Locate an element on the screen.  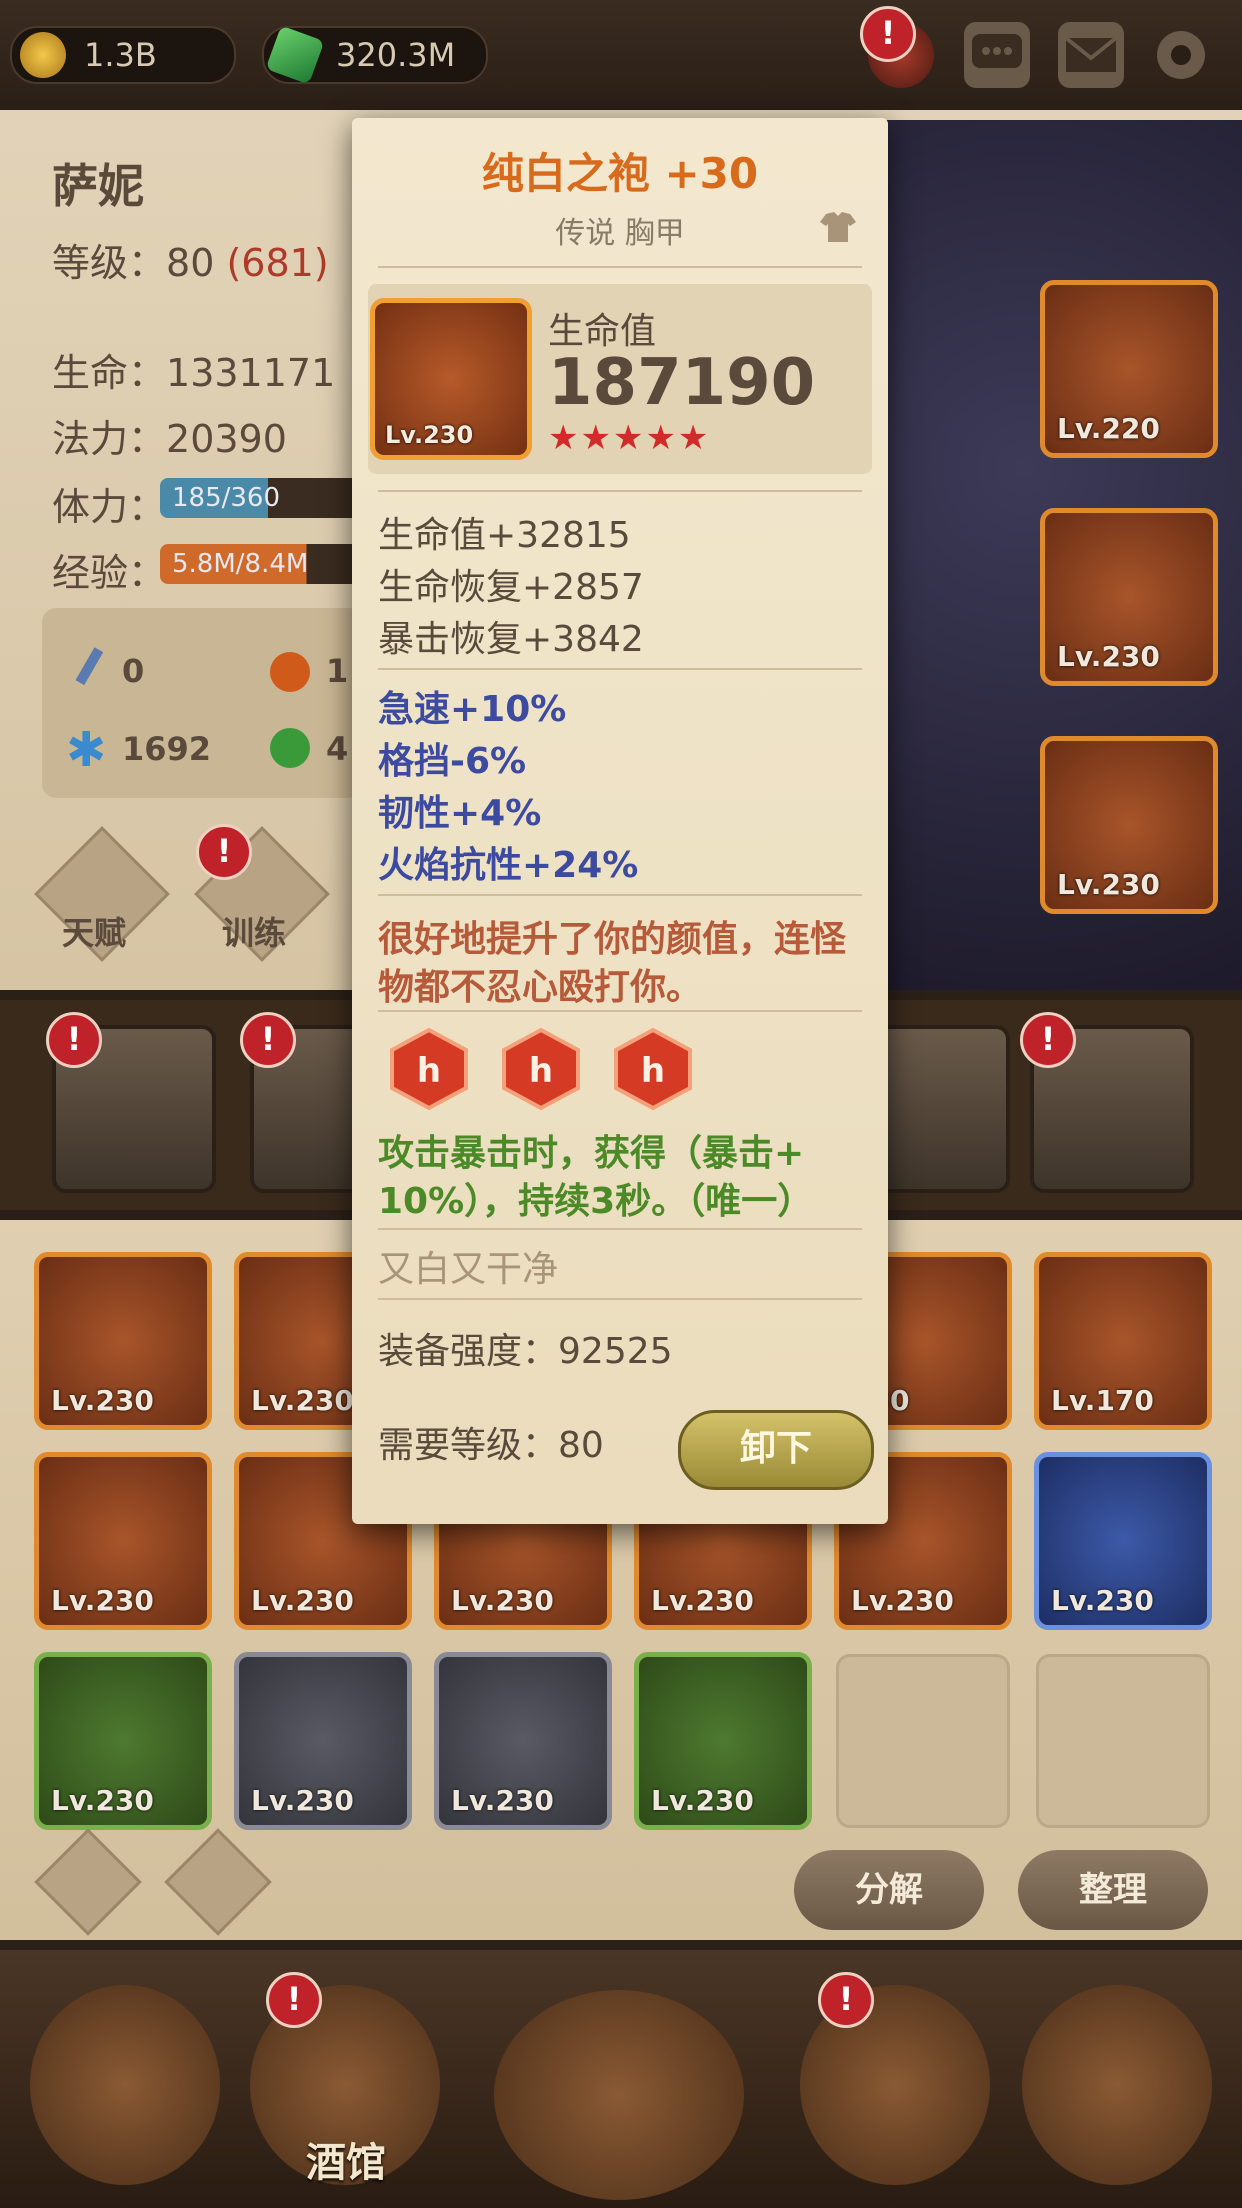
flavor-text: 又白又干净 is located at coordinates (468, 1269).